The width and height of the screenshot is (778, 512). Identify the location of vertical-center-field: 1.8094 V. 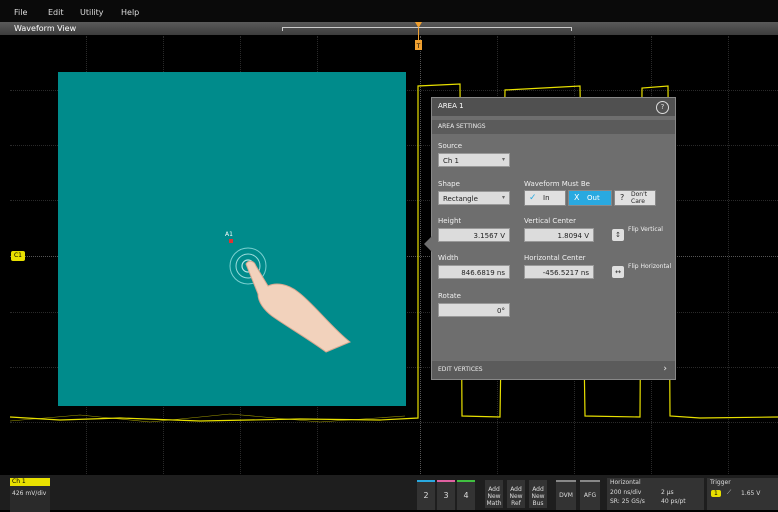
(559, 235).